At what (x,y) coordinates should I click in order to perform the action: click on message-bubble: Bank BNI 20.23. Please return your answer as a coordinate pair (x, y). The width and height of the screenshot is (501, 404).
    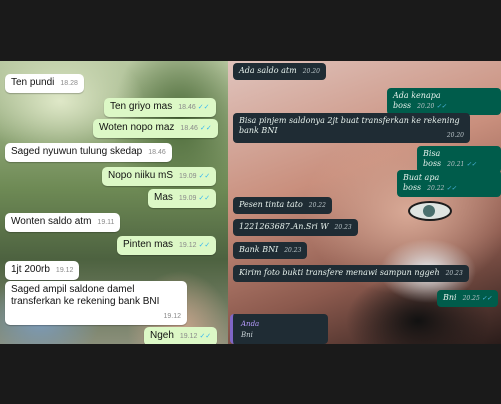
    Looking at the image, I should click on (270, 250).